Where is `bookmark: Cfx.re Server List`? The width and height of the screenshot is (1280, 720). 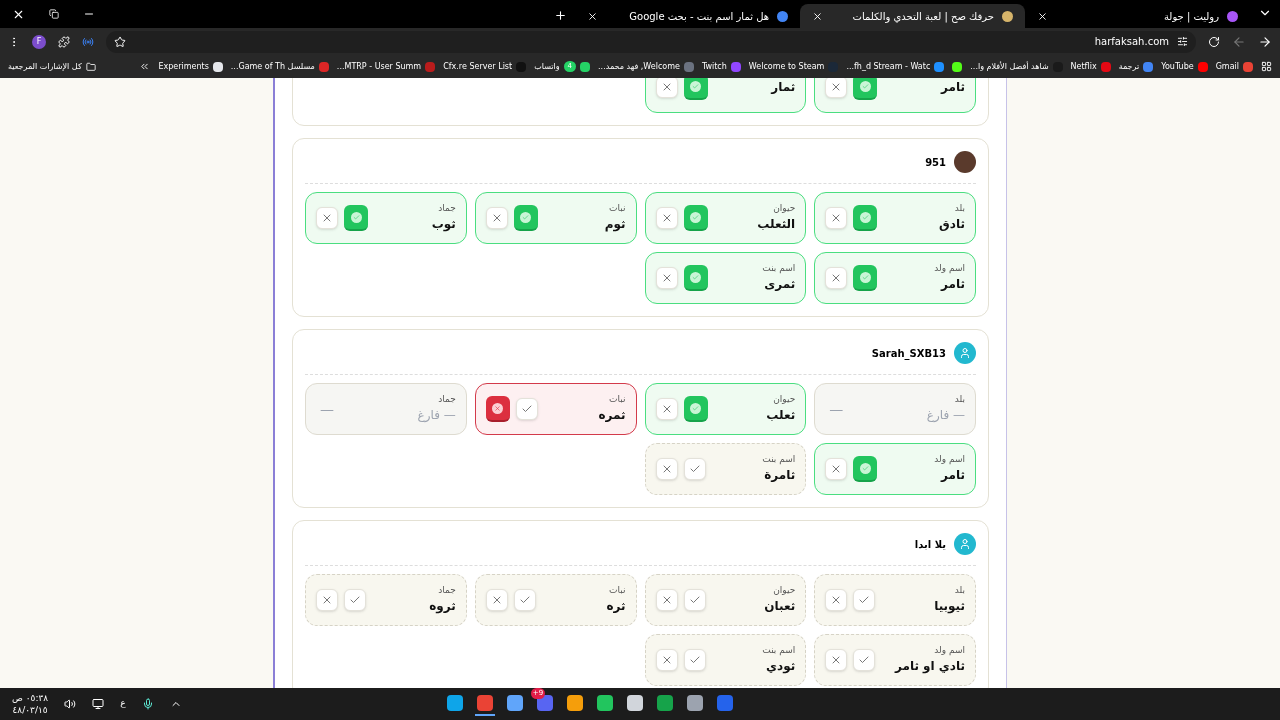 bookmark: Cfx.re Server List is located at coordinates (485, 66).